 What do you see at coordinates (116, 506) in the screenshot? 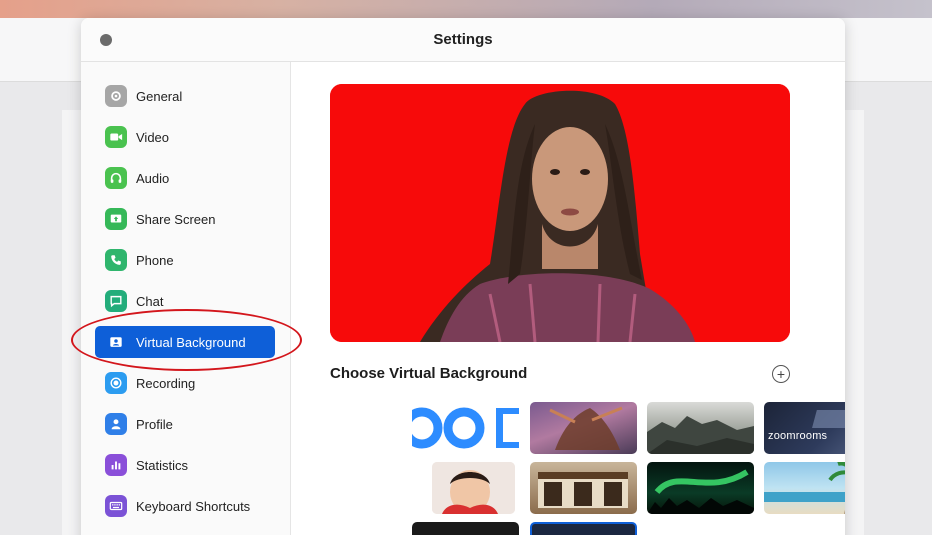
I see `keyboard-icon` at bounding box center [116, 506].